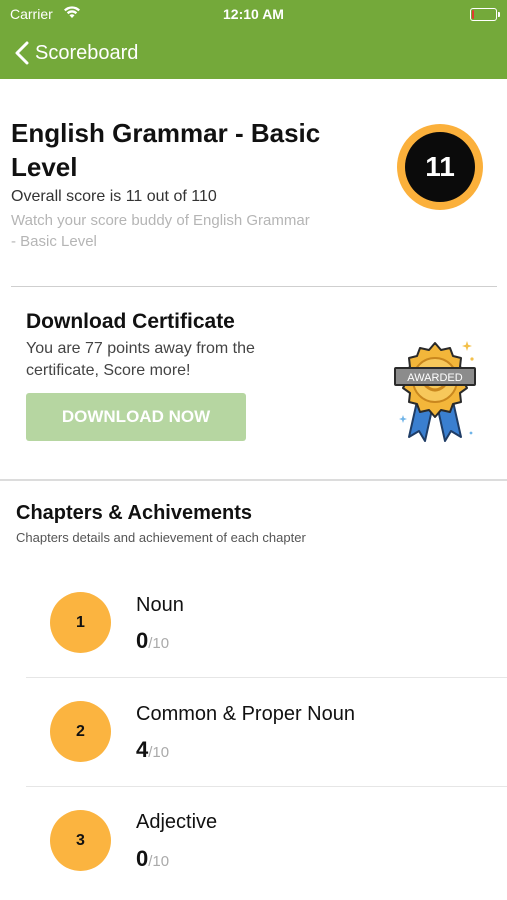 The width and height of the screenshot is (507, 900). What do you see at coordinates (253, 732) in the screenshot?
I see `chapter-row: 2 Common & Proper Noun 4/10` at bounding box center [253, 732].